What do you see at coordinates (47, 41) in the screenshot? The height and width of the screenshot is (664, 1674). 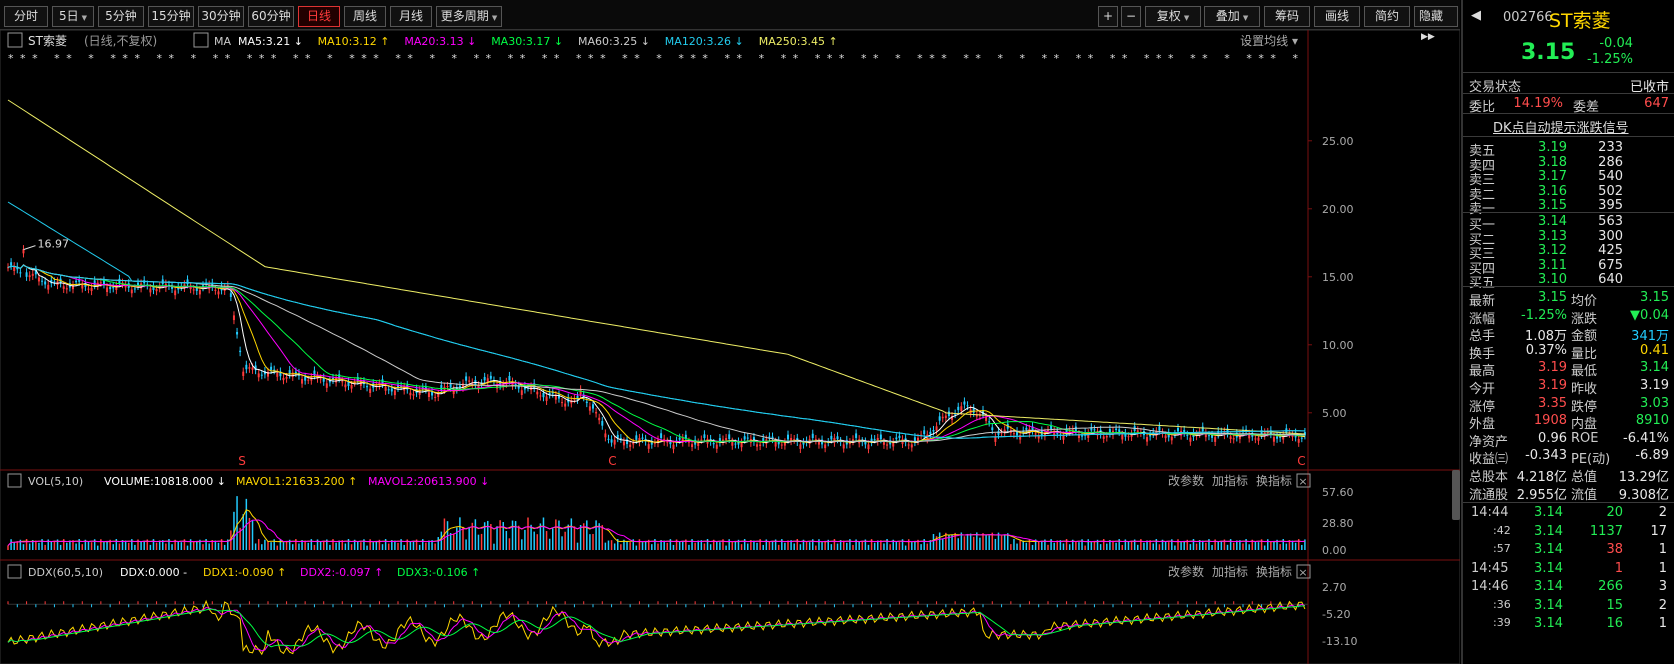 I see `stock-title: ST索菱` at bounding box center [47, 41].